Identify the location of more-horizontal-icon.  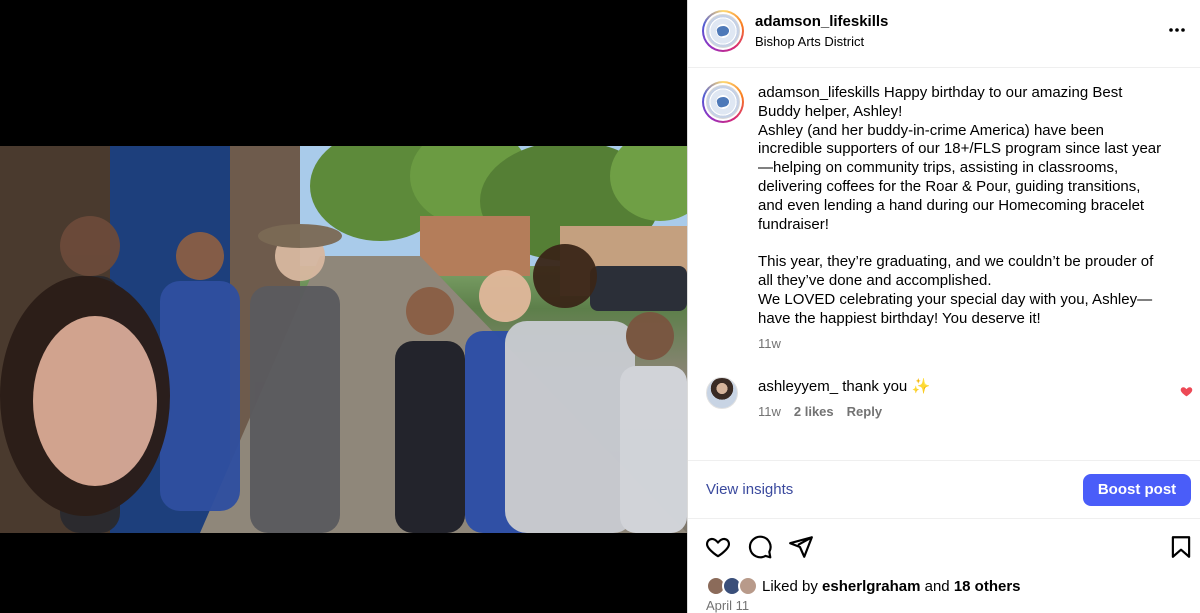
(1177, 30).